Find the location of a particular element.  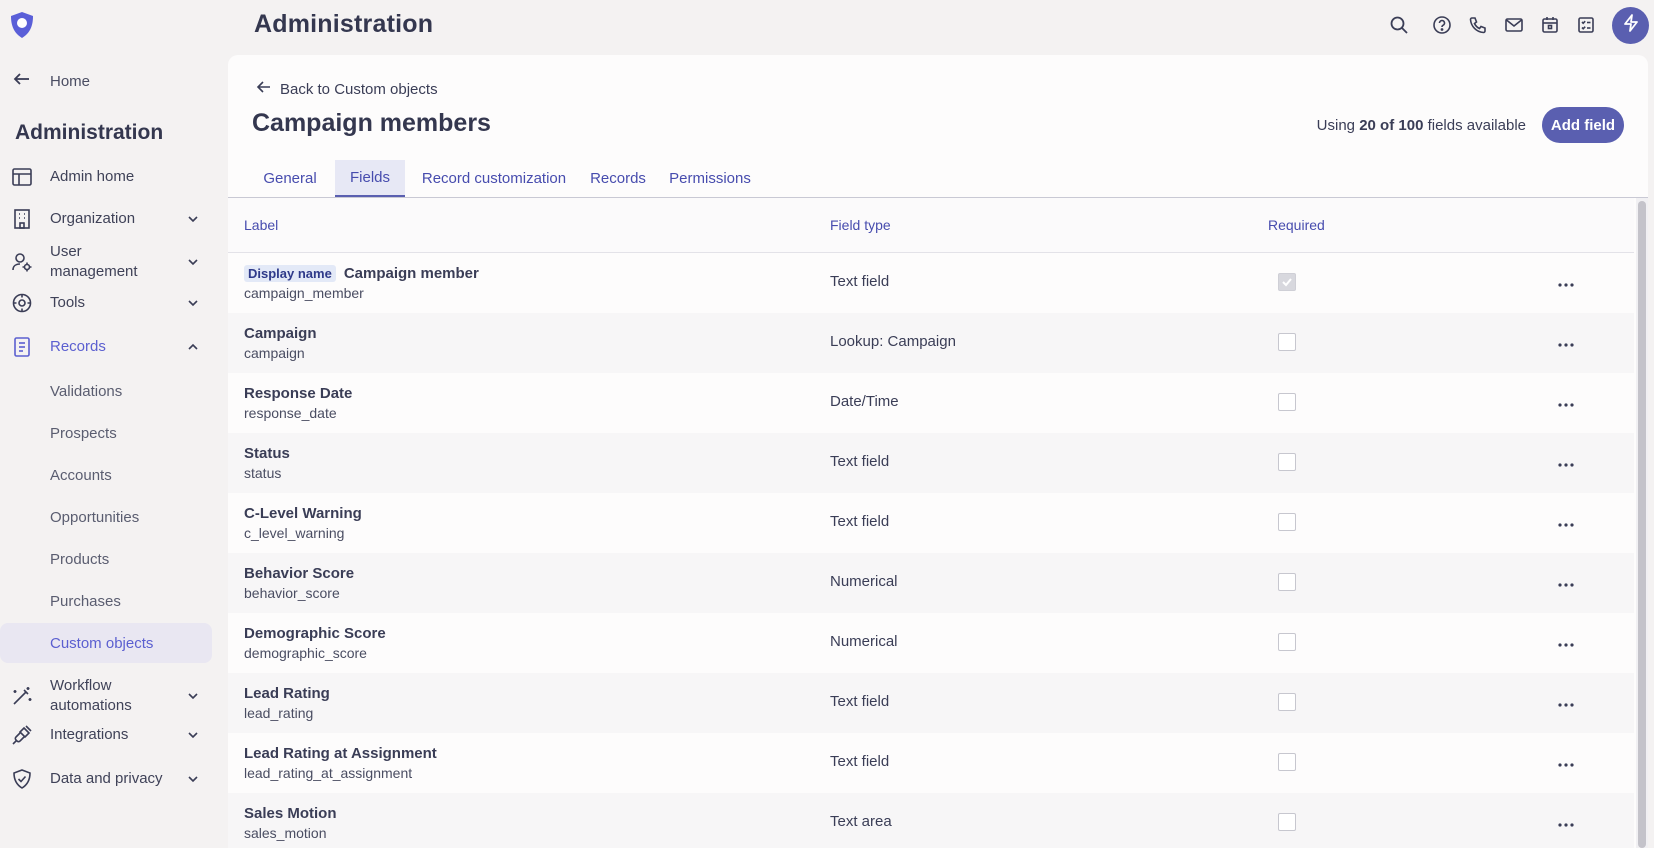

sidebar-item-data-and-privacy: Data and privacy is located at coordinates (106, 779).